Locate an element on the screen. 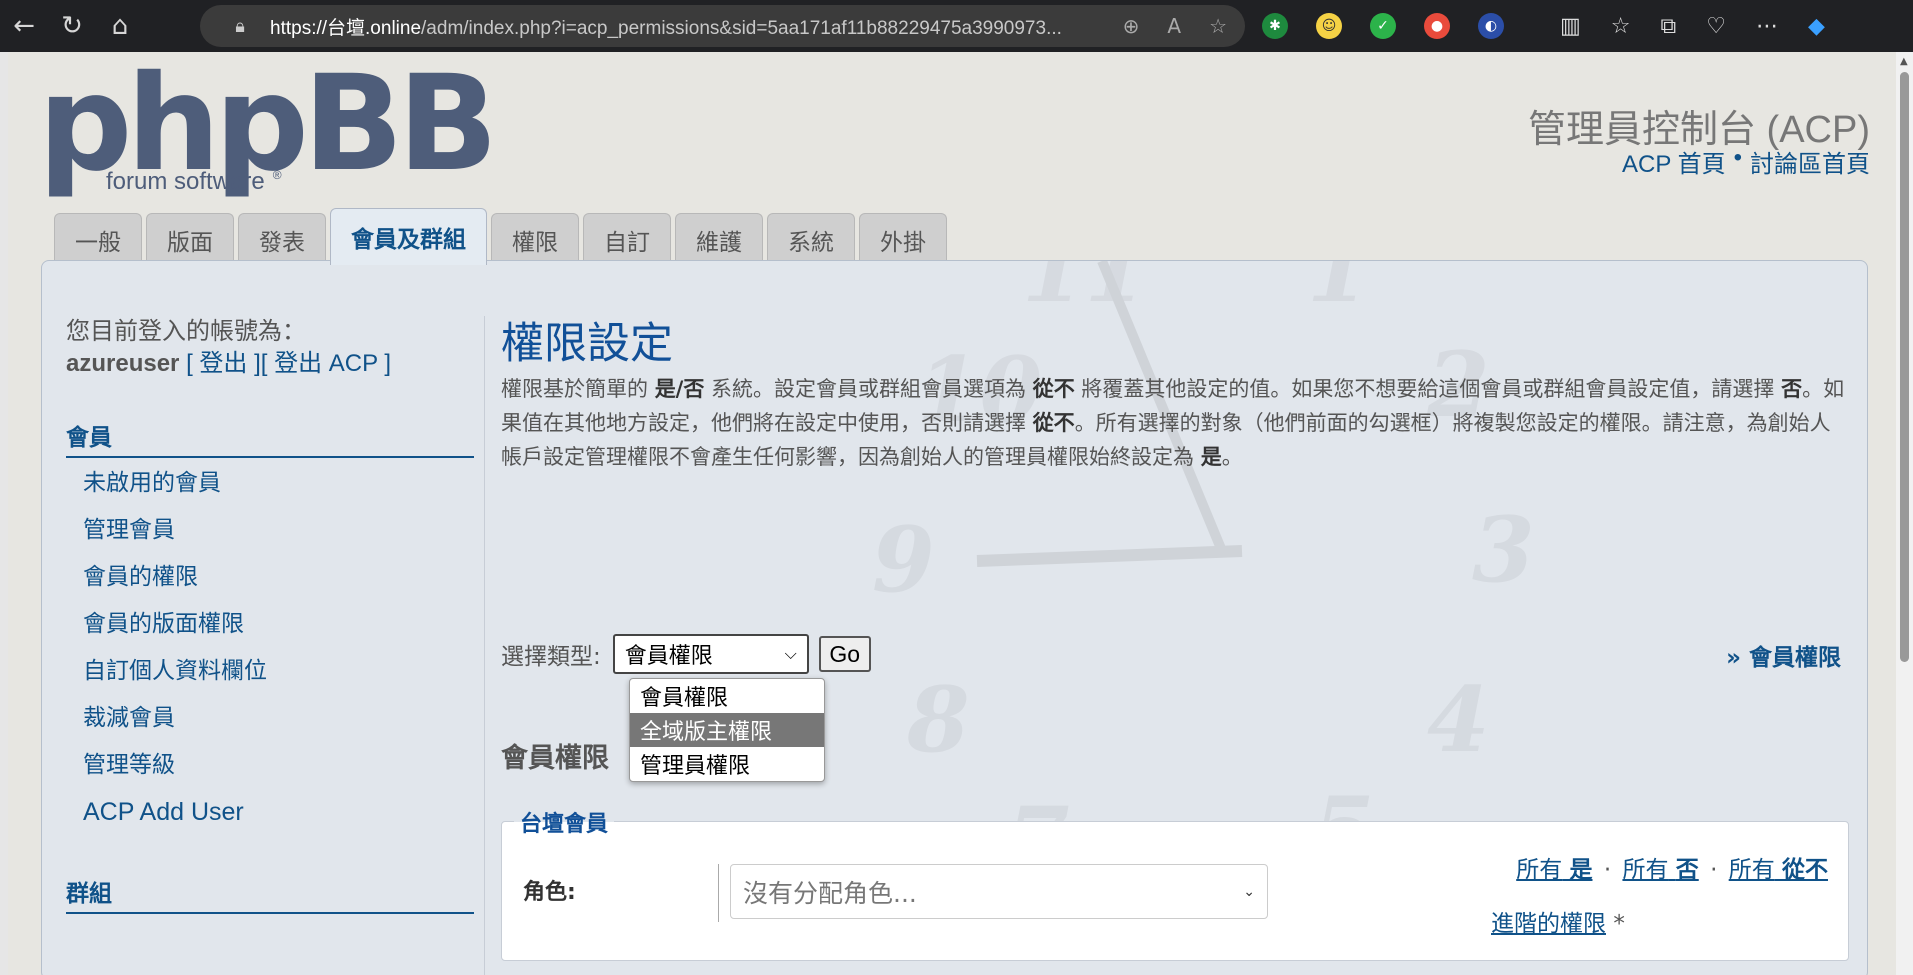  main-tabs: 一般 版面 發表 會員及群組 權限 自訂 維護 系統 外掛 is located at coordinates (500, 236).